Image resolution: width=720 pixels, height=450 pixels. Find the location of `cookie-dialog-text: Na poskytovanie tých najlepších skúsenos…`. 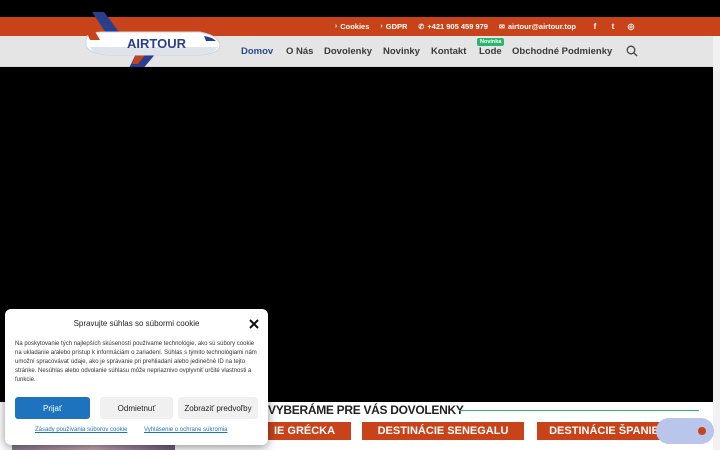

cookie-dialog-text: Na poskytovanie tých najlepších skúsenos… is located at coordinates (136, 362).